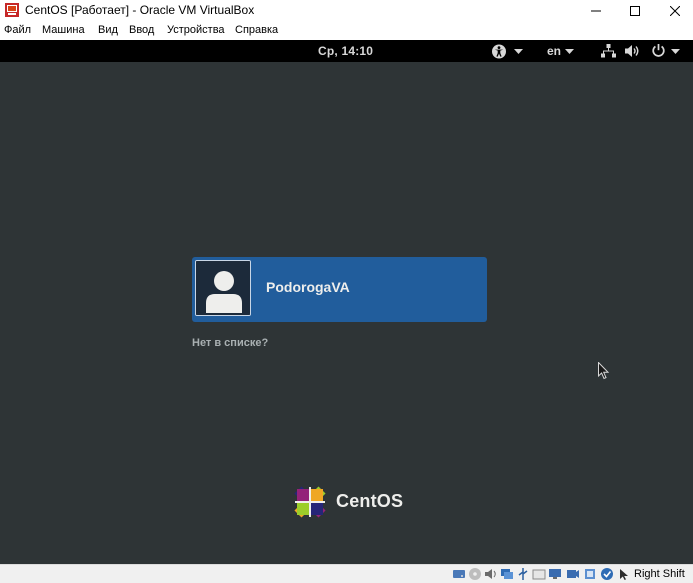 This screenshot has width=693, height=583. Describe the element at coordinates (523, 574) in the screenshot. I see `usb-icon` at that location.